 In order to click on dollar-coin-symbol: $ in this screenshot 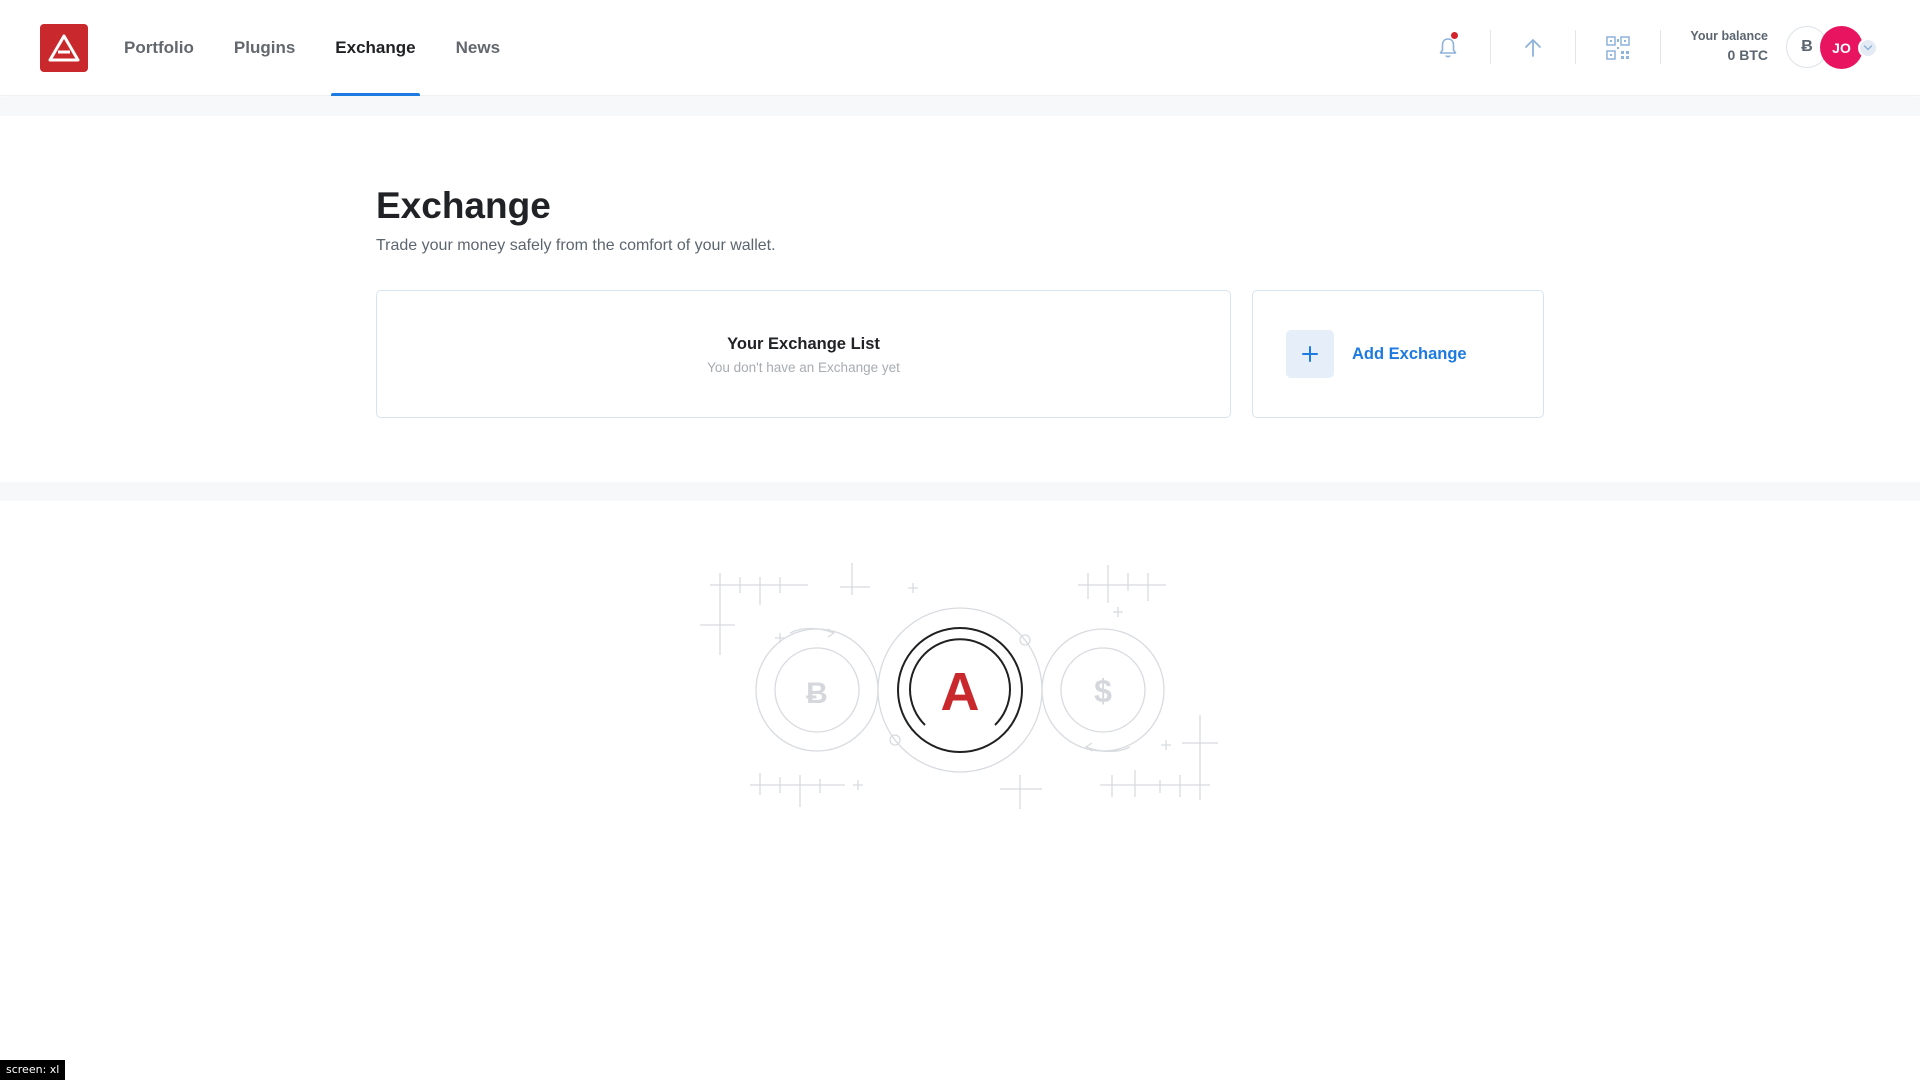, I will do `click(1103, 691)`.